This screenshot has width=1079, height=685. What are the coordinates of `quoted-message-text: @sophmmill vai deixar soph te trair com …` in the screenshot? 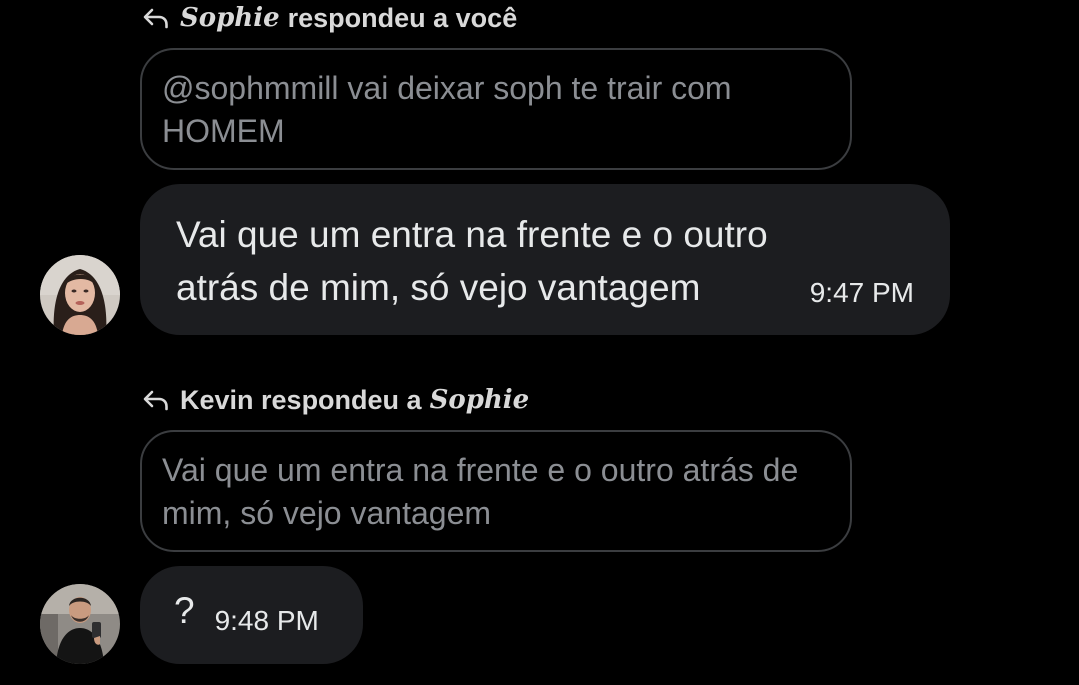 It's located at (447, 109).